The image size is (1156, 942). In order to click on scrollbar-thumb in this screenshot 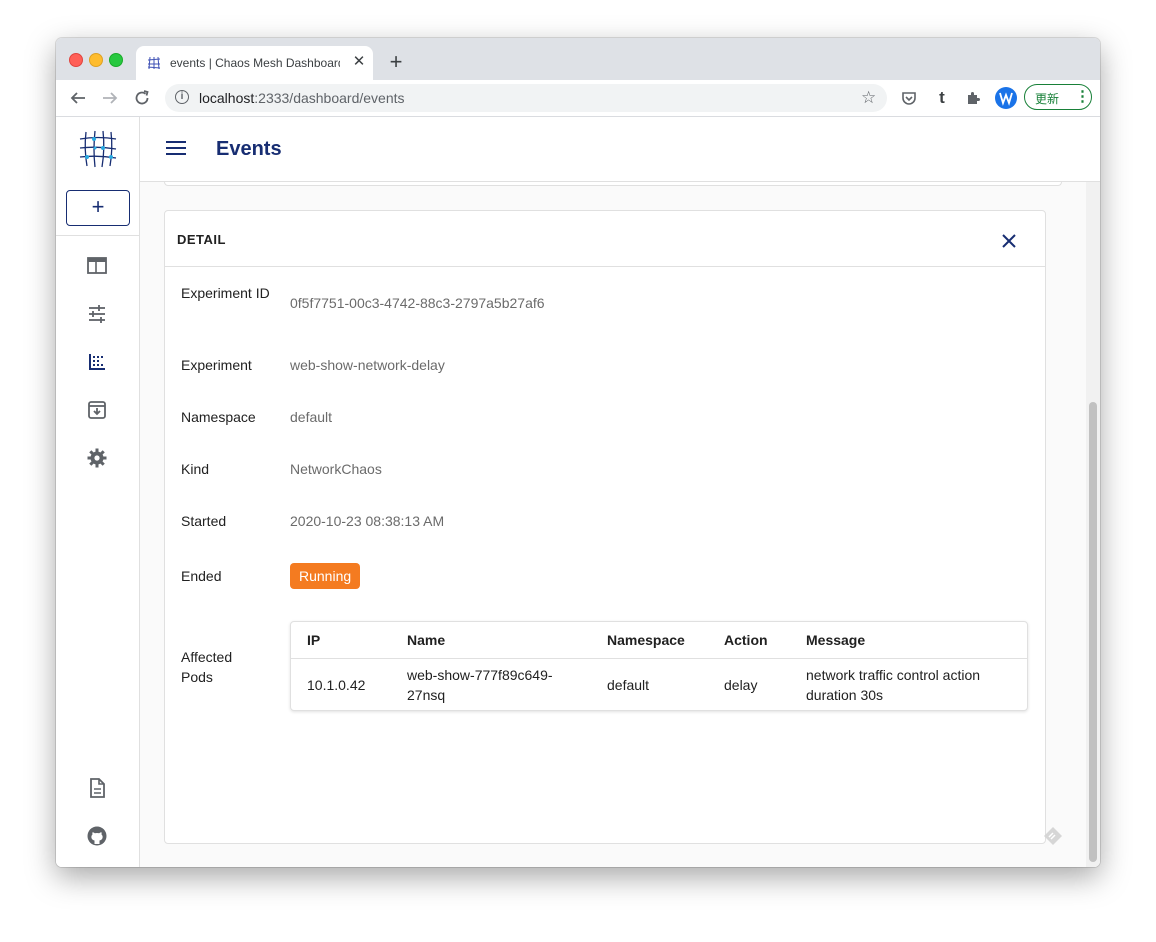, I will do `click(1093, 632)`.